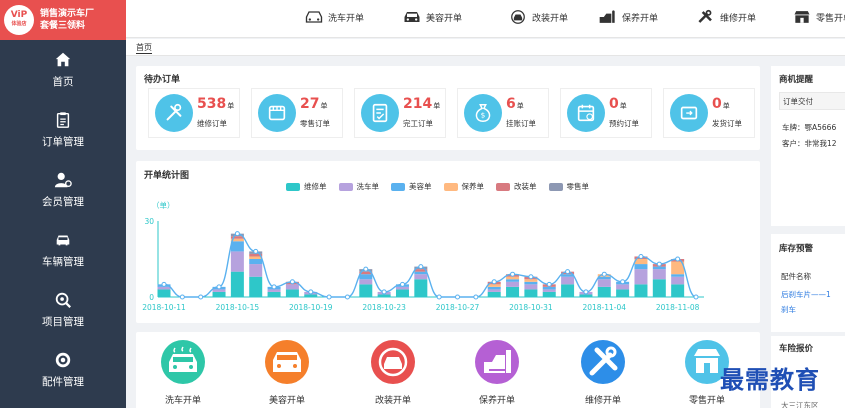 The width and height of the screenshot is (845, 408). What do you see at coordinates (515, 104) in the screenshot?
I see `stat-count: 6单` at bounding box center [515, 104].